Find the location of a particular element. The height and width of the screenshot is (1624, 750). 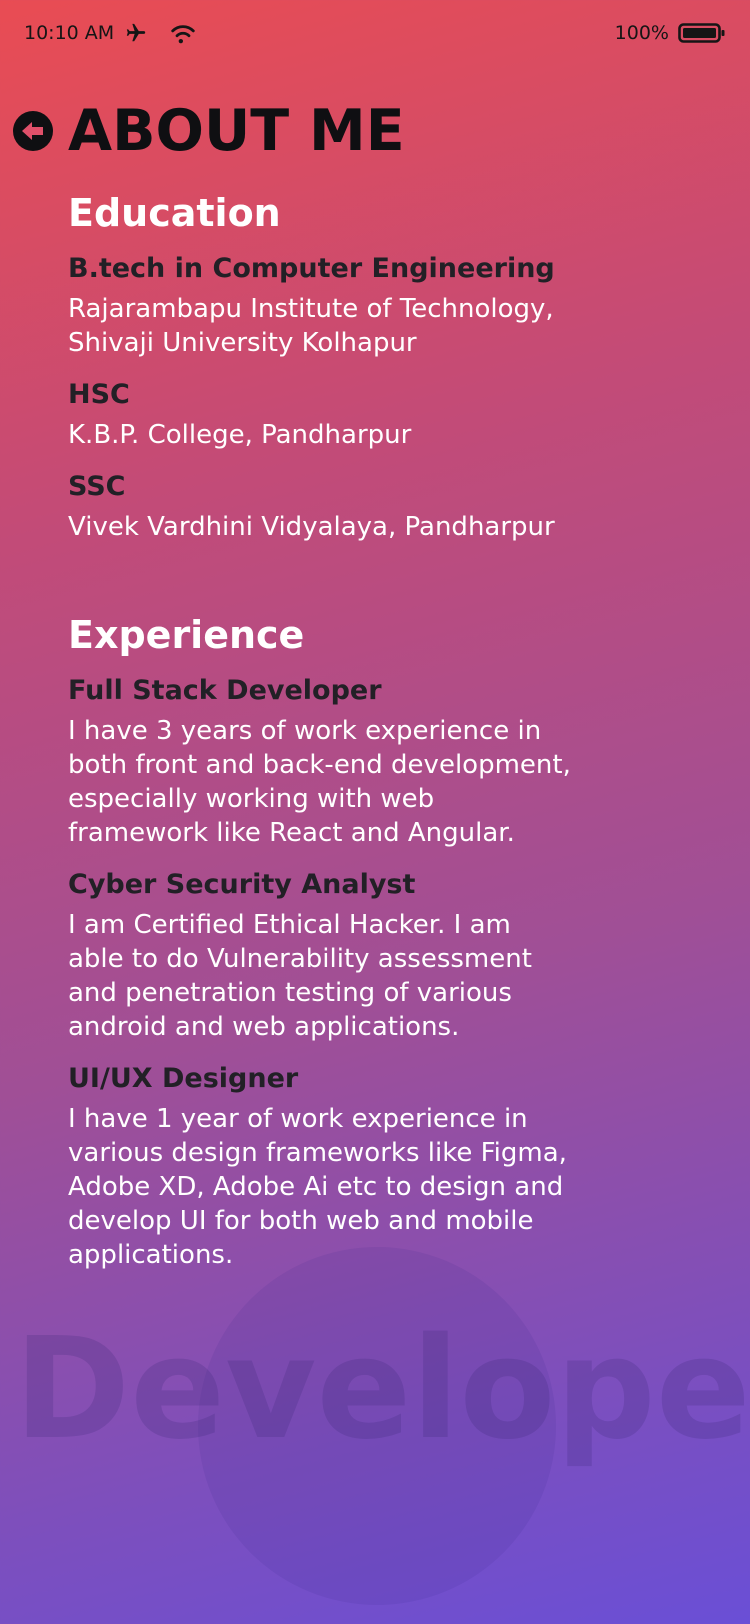

page-title: ABOUT ME is located at coordinates (236, 131).